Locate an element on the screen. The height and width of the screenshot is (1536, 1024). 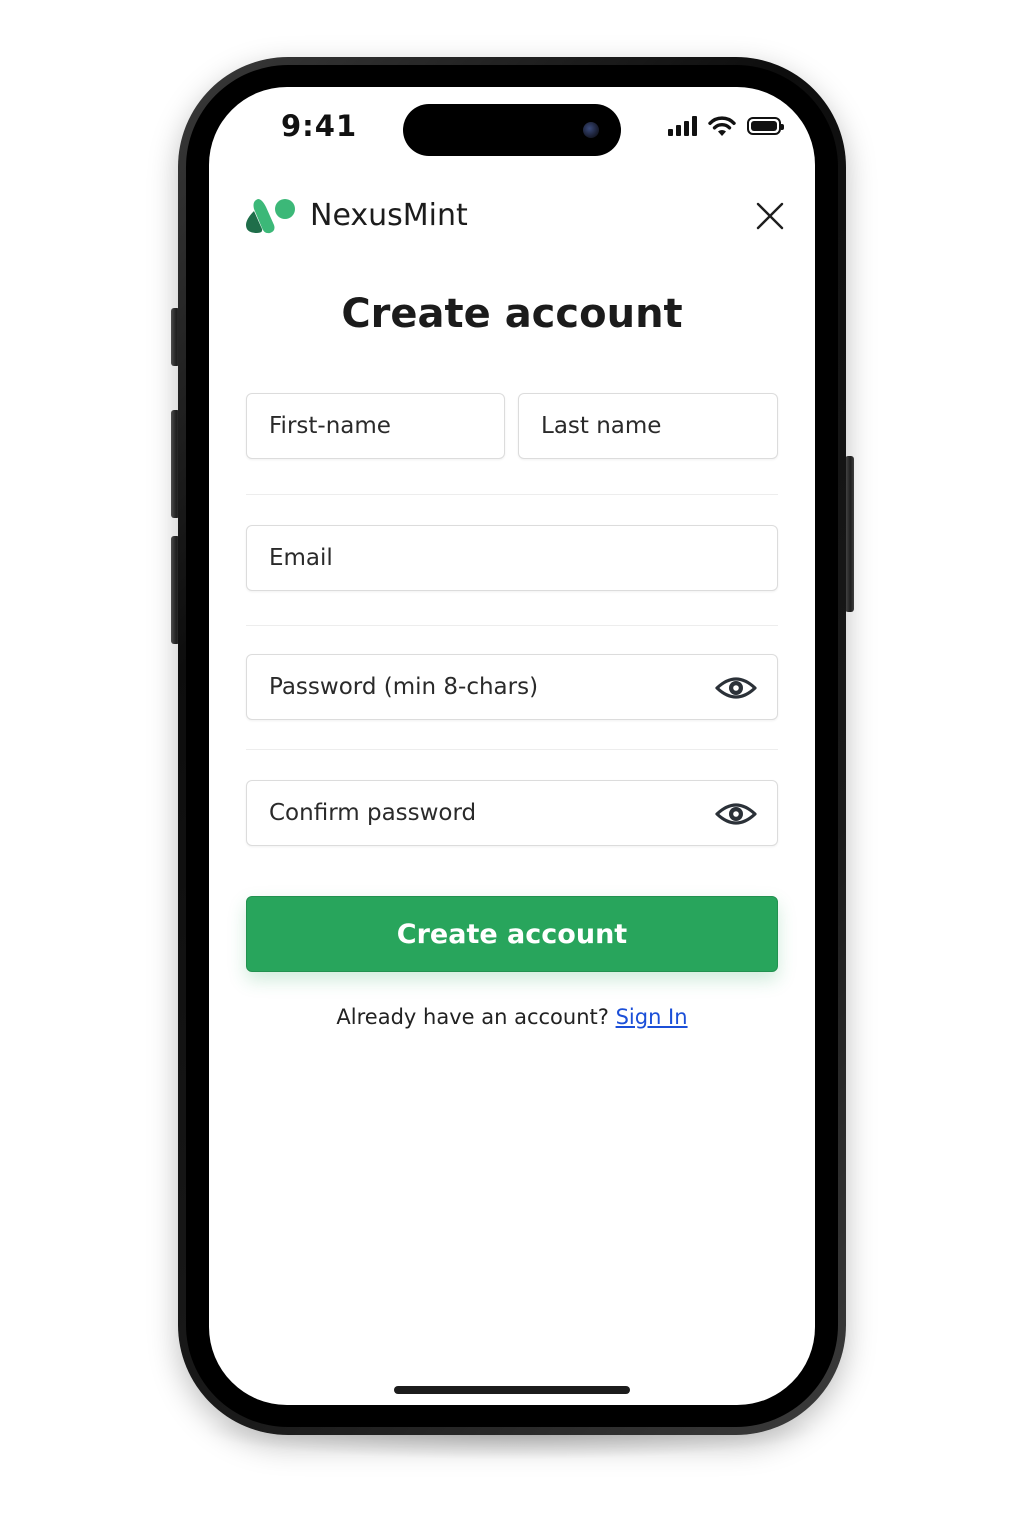
last-name-input is located at coordinates (648, 426).